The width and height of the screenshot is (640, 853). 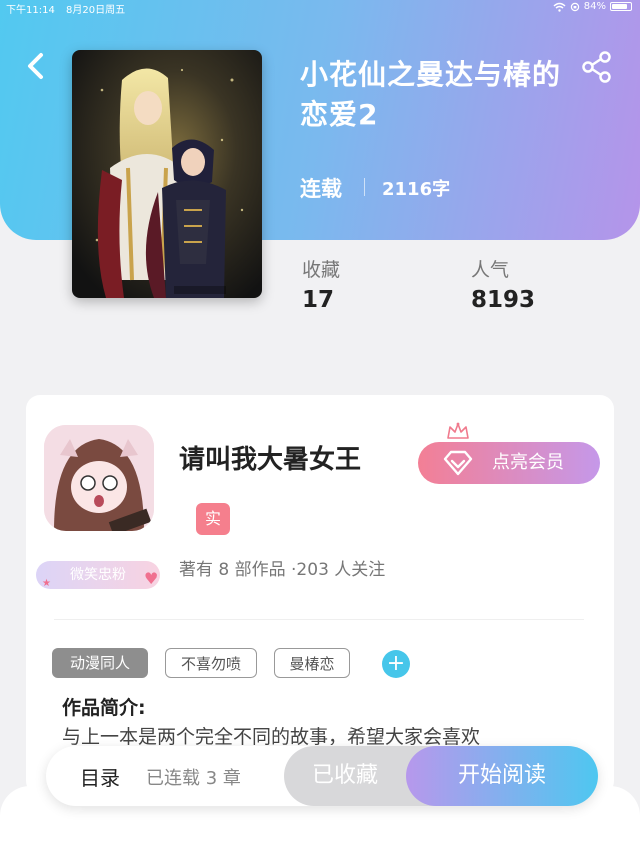 What do you see at coordinates (100, 663) in the screenshot?
I see `tag-anime-fanfic: 动漫同人` at bounding box center [100, 663].